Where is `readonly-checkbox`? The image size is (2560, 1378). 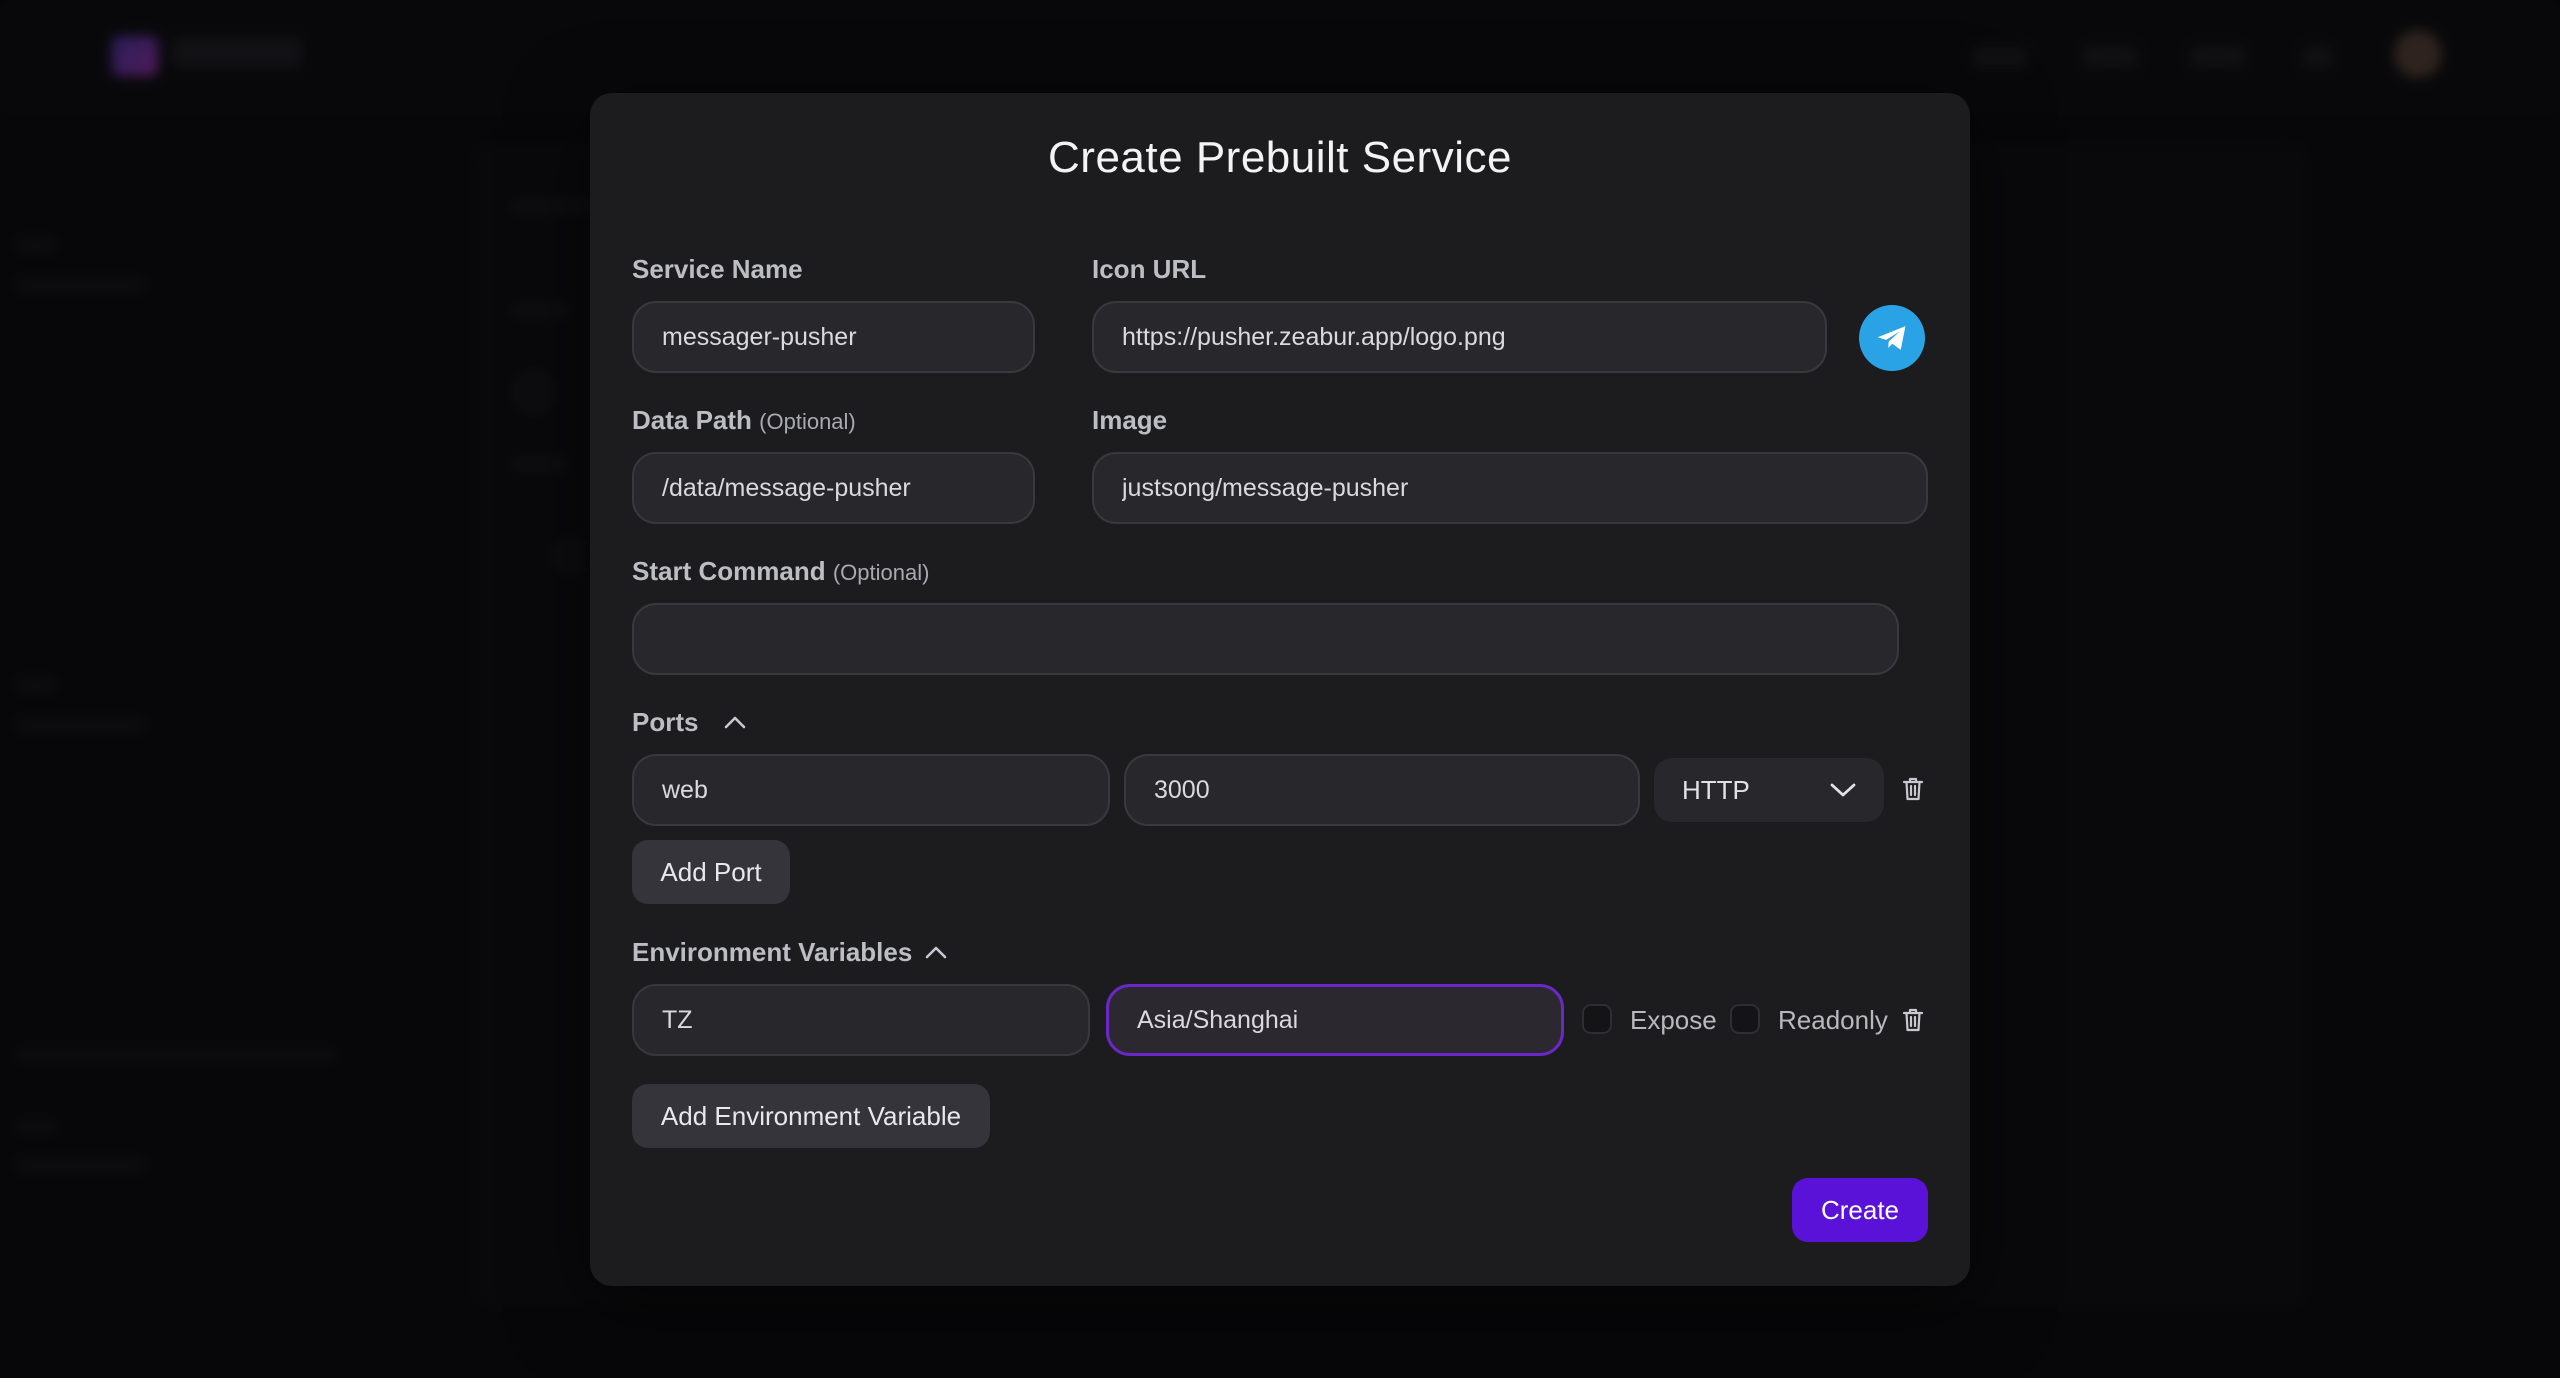 readonly-checkbox is located at coordinates (1745, 1019).